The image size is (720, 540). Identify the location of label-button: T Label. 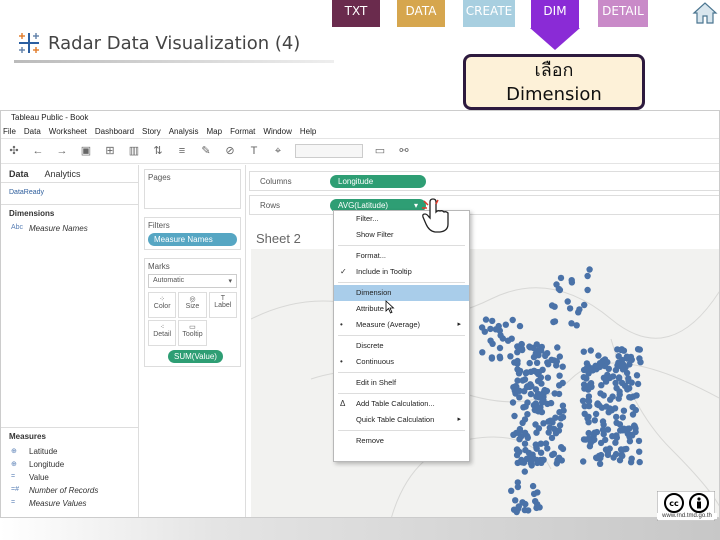
(222, 305).